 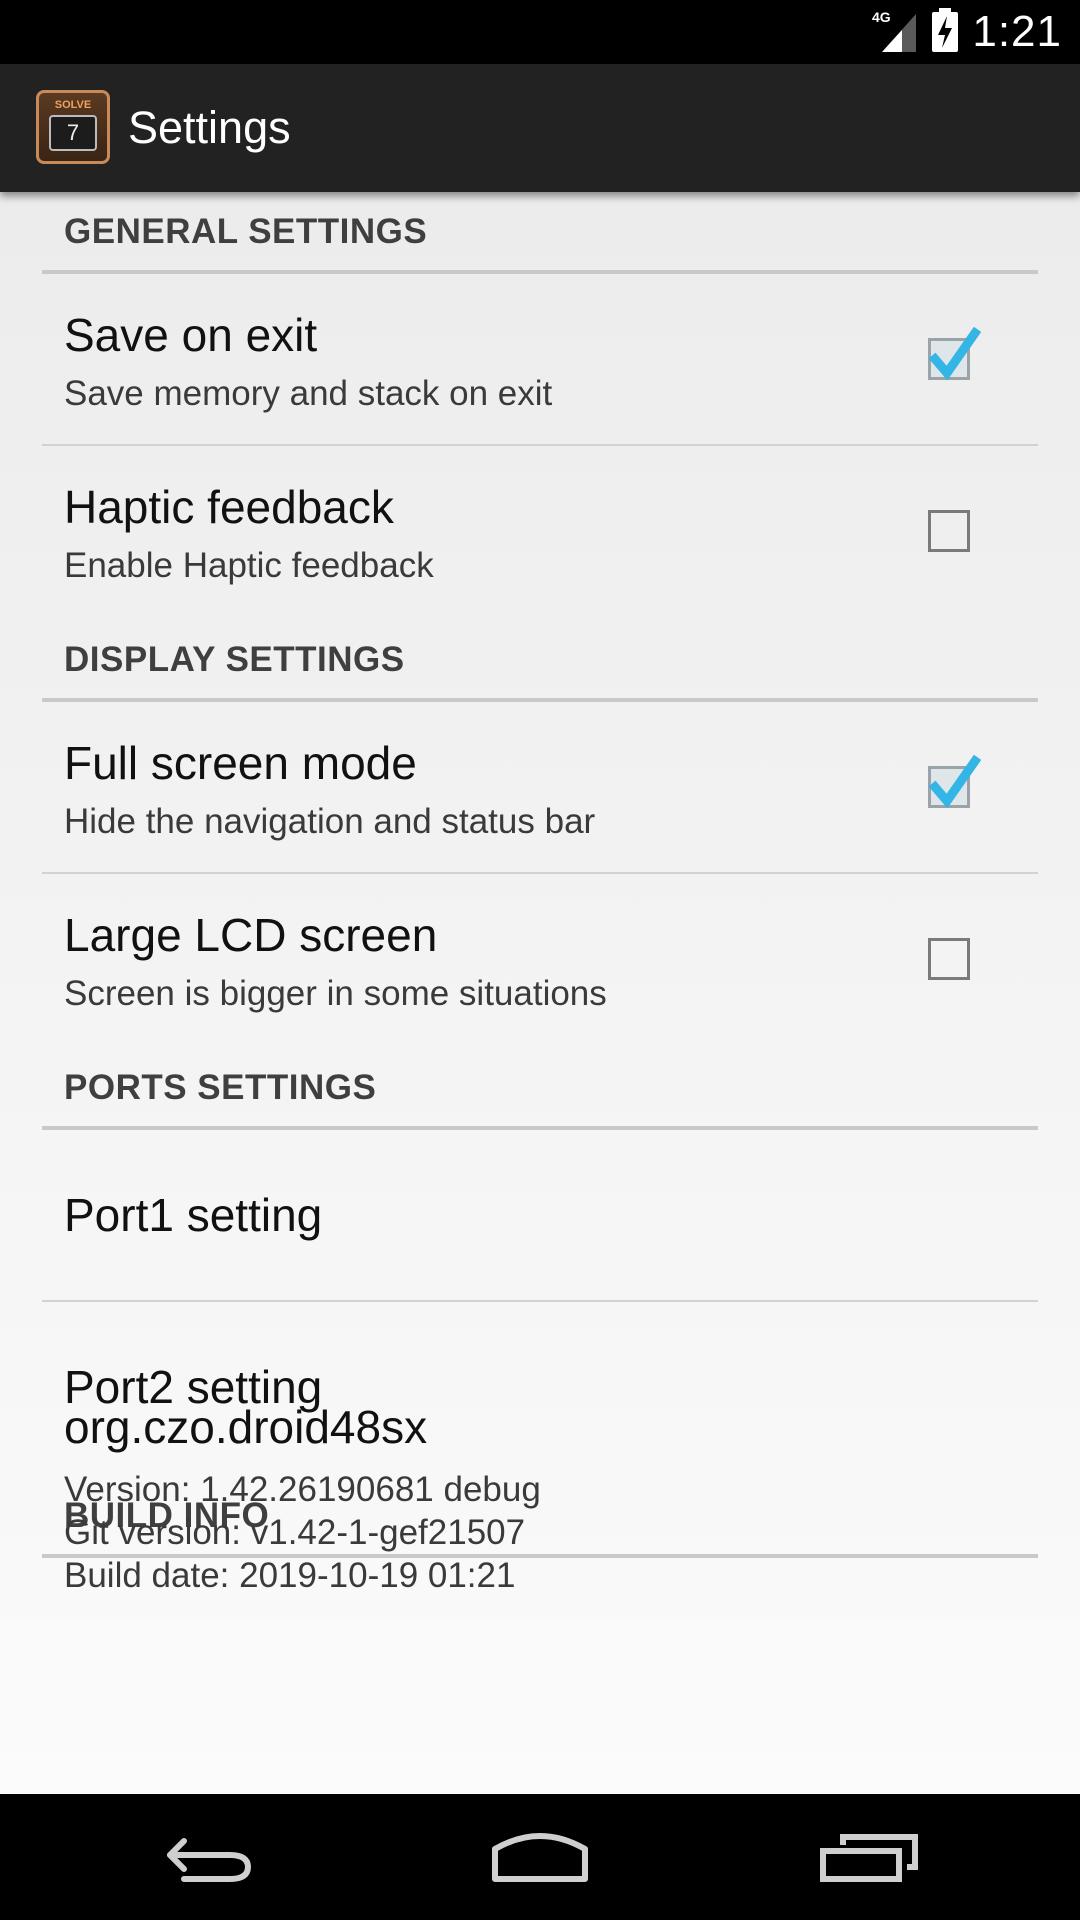 I want to click on status-bar: 4G 1:21, so click(x=540, y=32).